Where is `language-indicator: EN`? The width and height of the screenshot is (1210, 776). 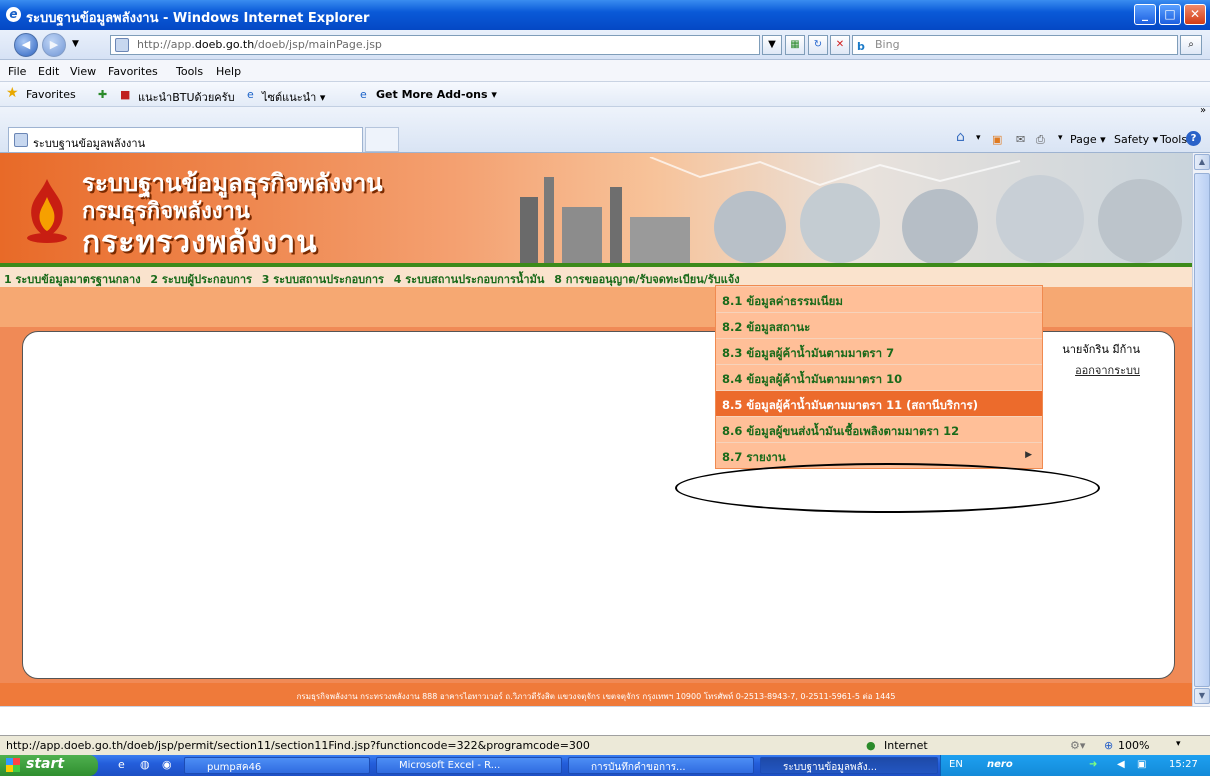 language-indicator: EN is located at coordinates (956, 764).